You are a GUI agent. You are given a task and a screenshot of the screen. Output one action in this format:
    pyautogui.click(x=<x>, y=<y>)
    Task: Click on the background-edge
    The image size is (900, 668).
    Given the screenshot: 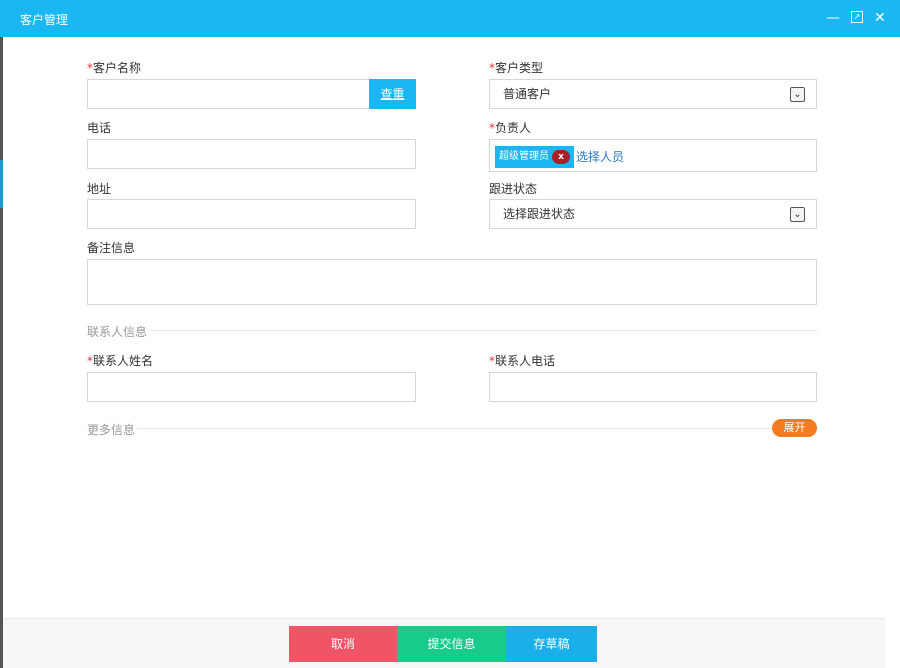 What is the action you would take?
    pyautogui.click(x=1, y=352)
    